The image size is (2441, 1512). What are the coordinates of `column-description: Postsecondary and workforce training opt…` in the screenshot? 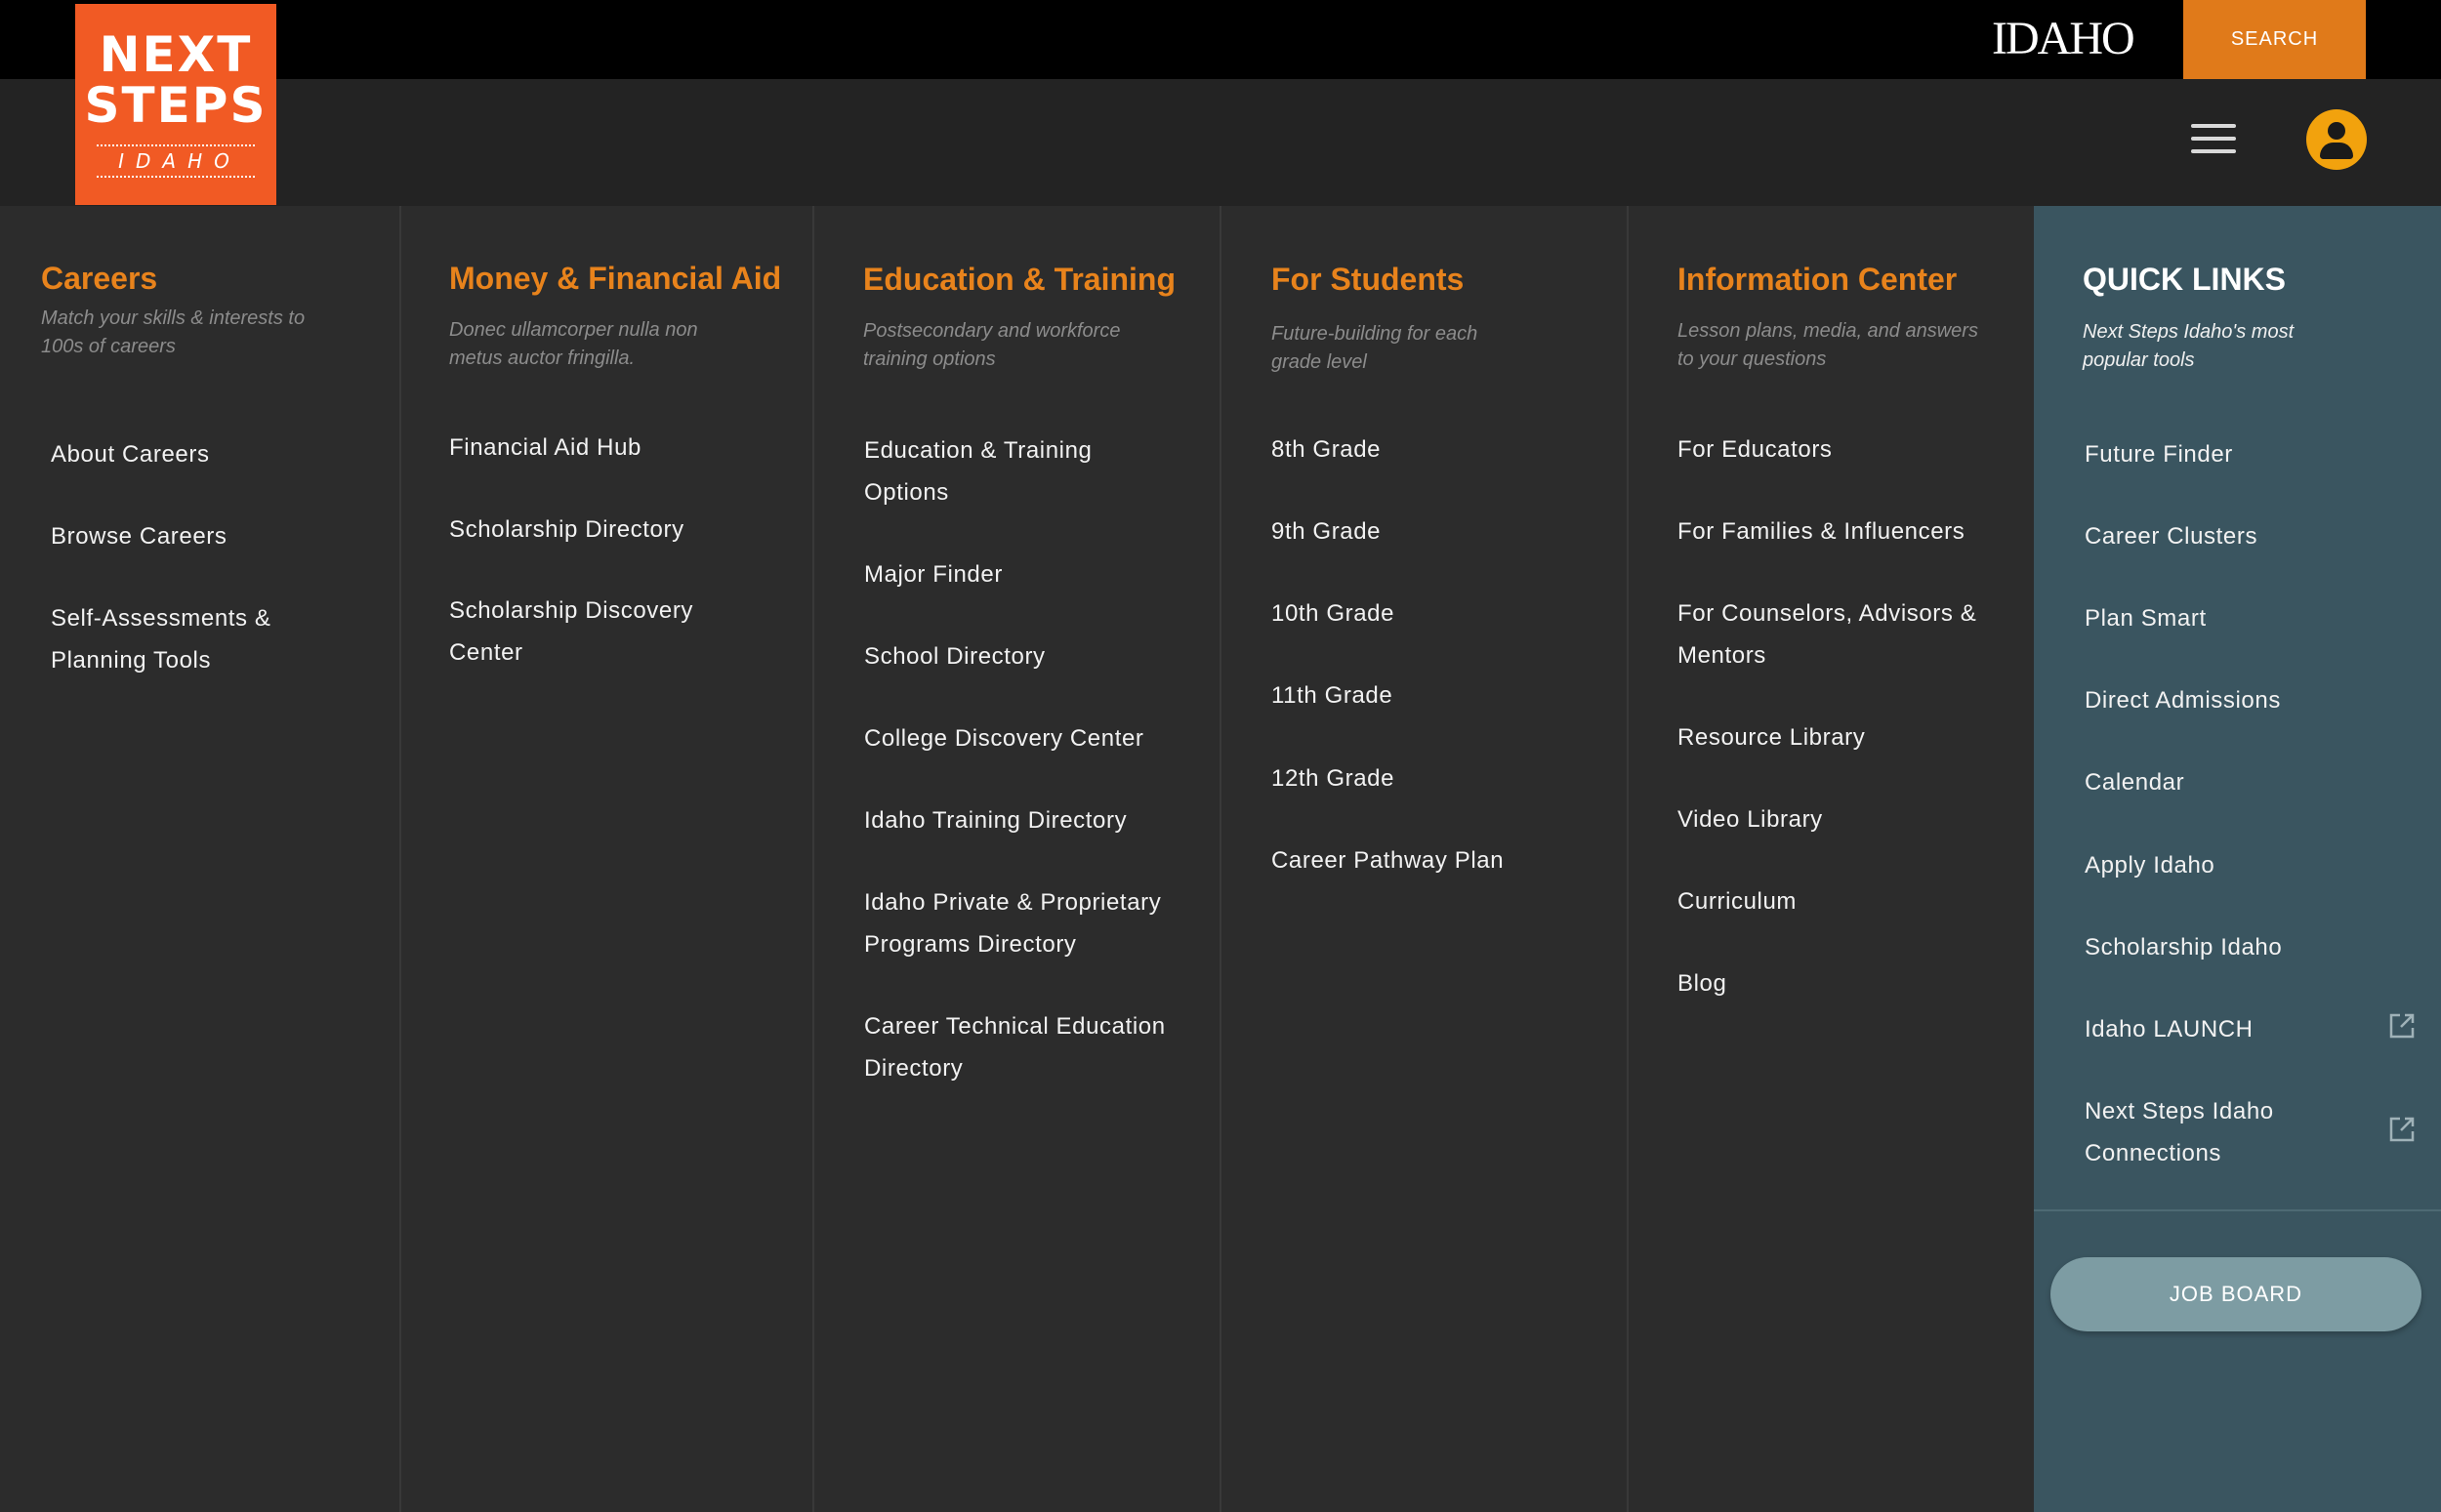 It's located at (992, 345).